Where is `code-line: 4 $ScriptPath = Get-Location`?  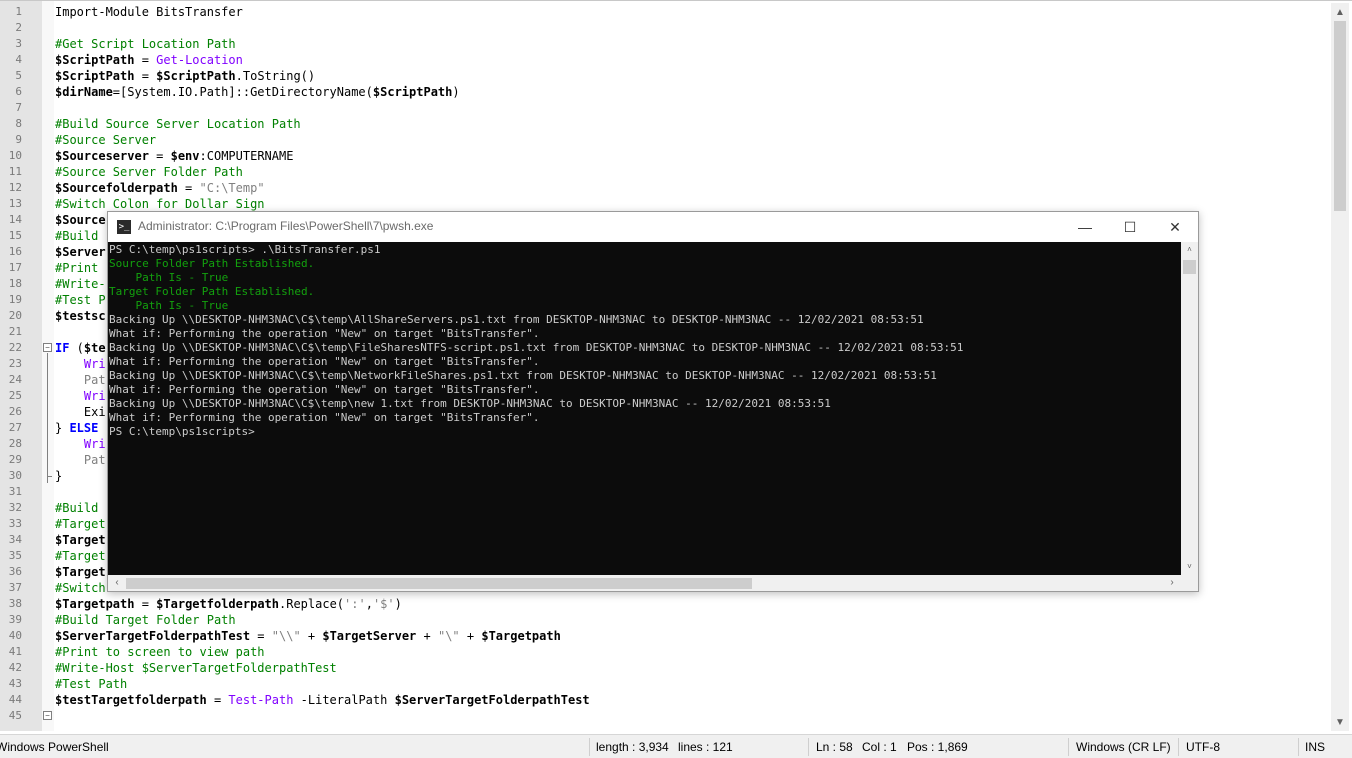
code-line: 4 $ScriptPath = Get-Location is located at coordinates (665, 60).